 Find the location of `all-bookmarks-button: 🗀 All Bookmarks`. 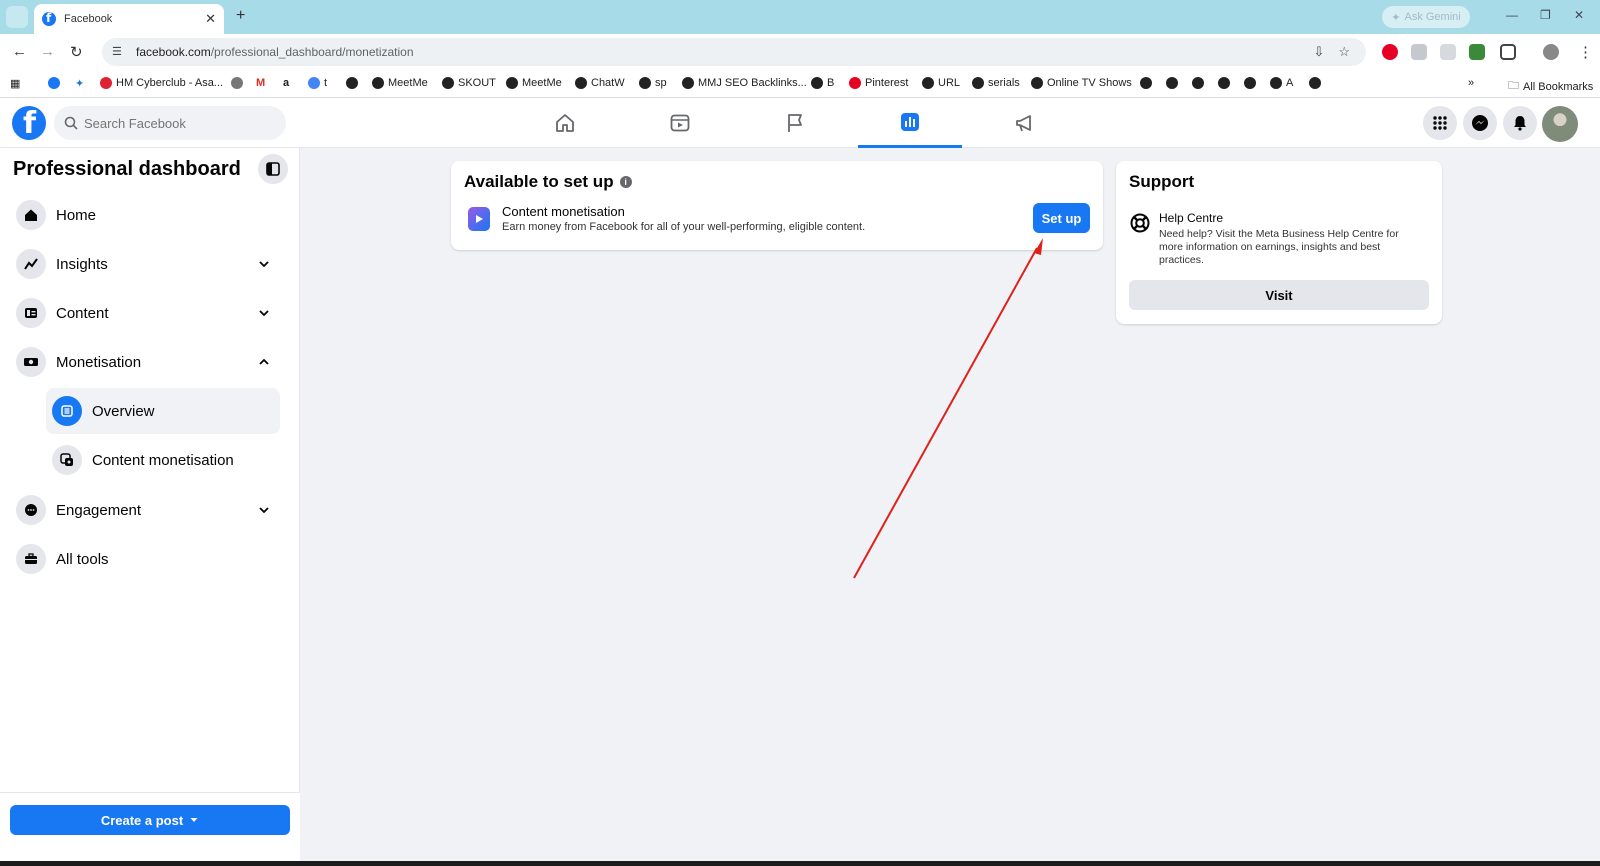

all-bookmarks-button: 🗀 All Bookmarks is located at coordinates (1550, 86).